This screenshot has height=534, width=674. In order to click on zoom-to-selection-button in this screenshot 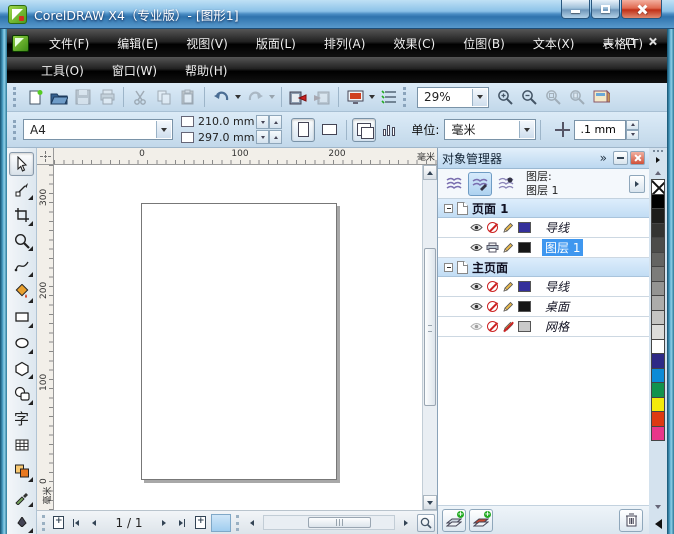, I will do `click(553, 97)`.